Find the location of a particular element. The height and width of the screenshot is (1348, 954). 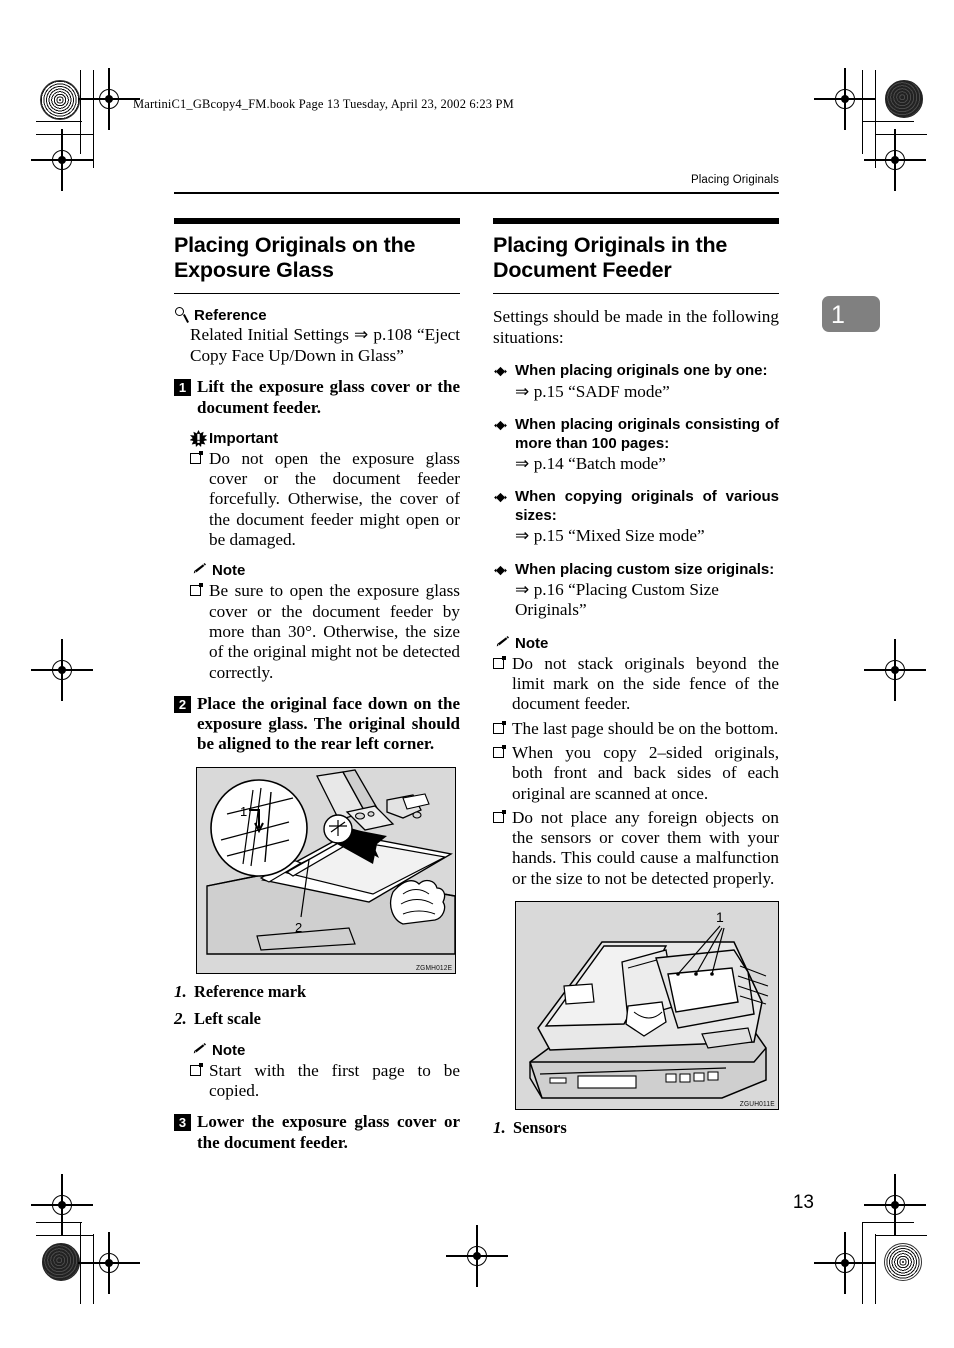

reference-label-row: Reference is located at coordinates (317, 315).